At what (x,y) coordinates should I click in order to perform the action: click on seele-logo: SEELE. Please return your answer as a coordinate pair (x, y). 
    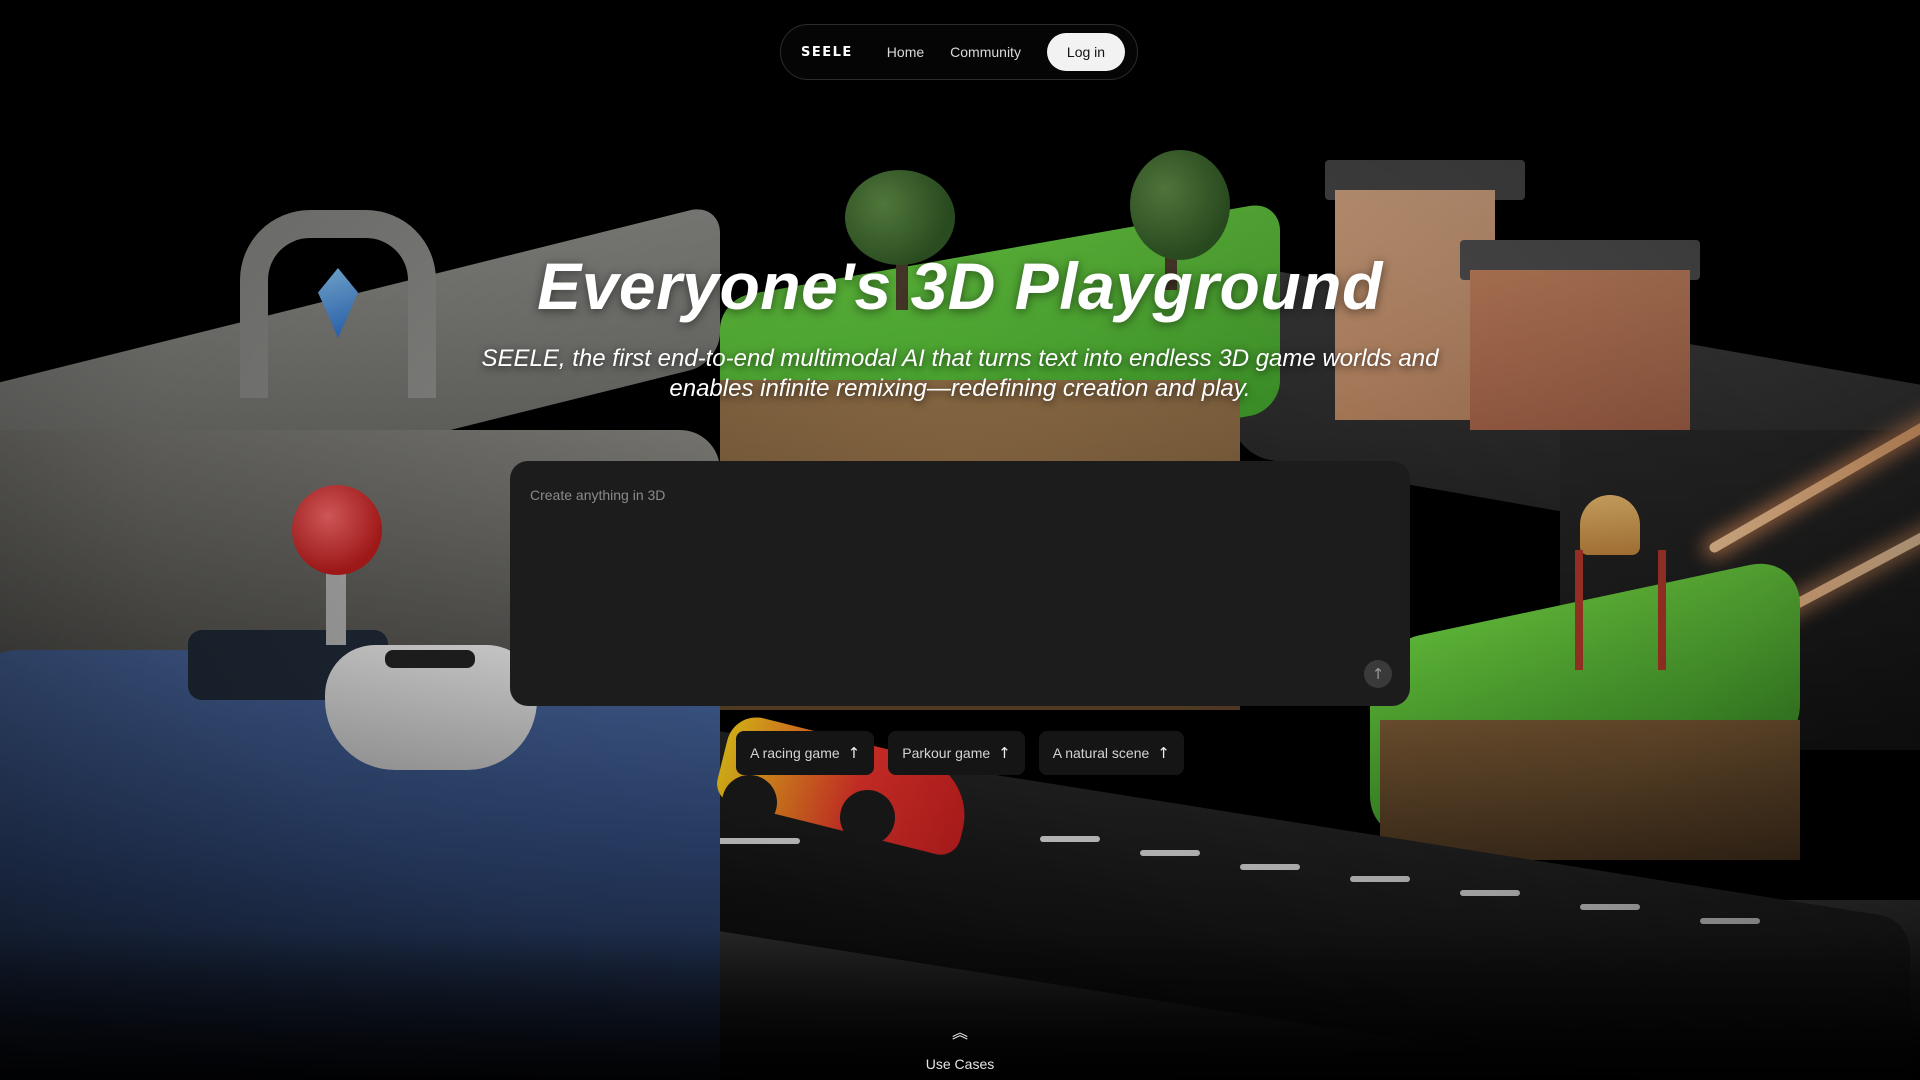
    Looking at the image, I should click on (827, 52).